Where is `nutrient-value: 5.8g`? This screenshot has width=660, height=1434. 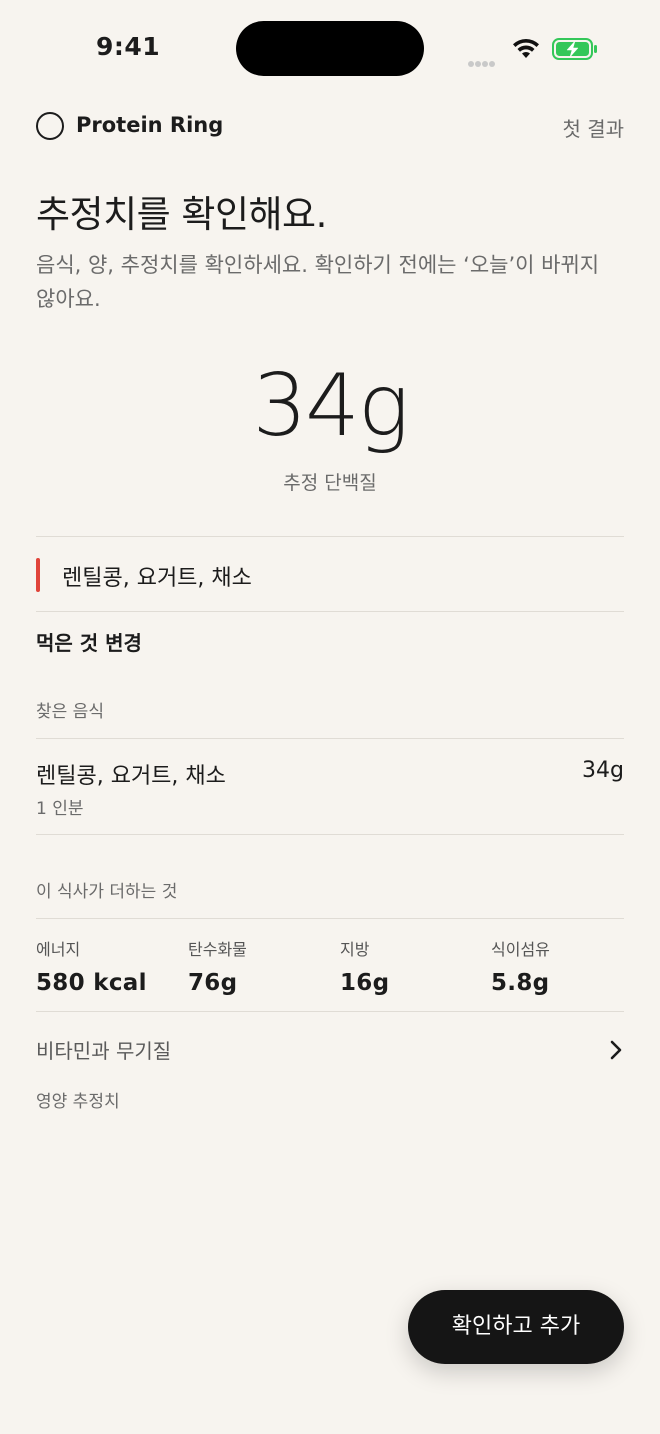
nutrient-value: 5.8g is located at coordinates (520, 983).